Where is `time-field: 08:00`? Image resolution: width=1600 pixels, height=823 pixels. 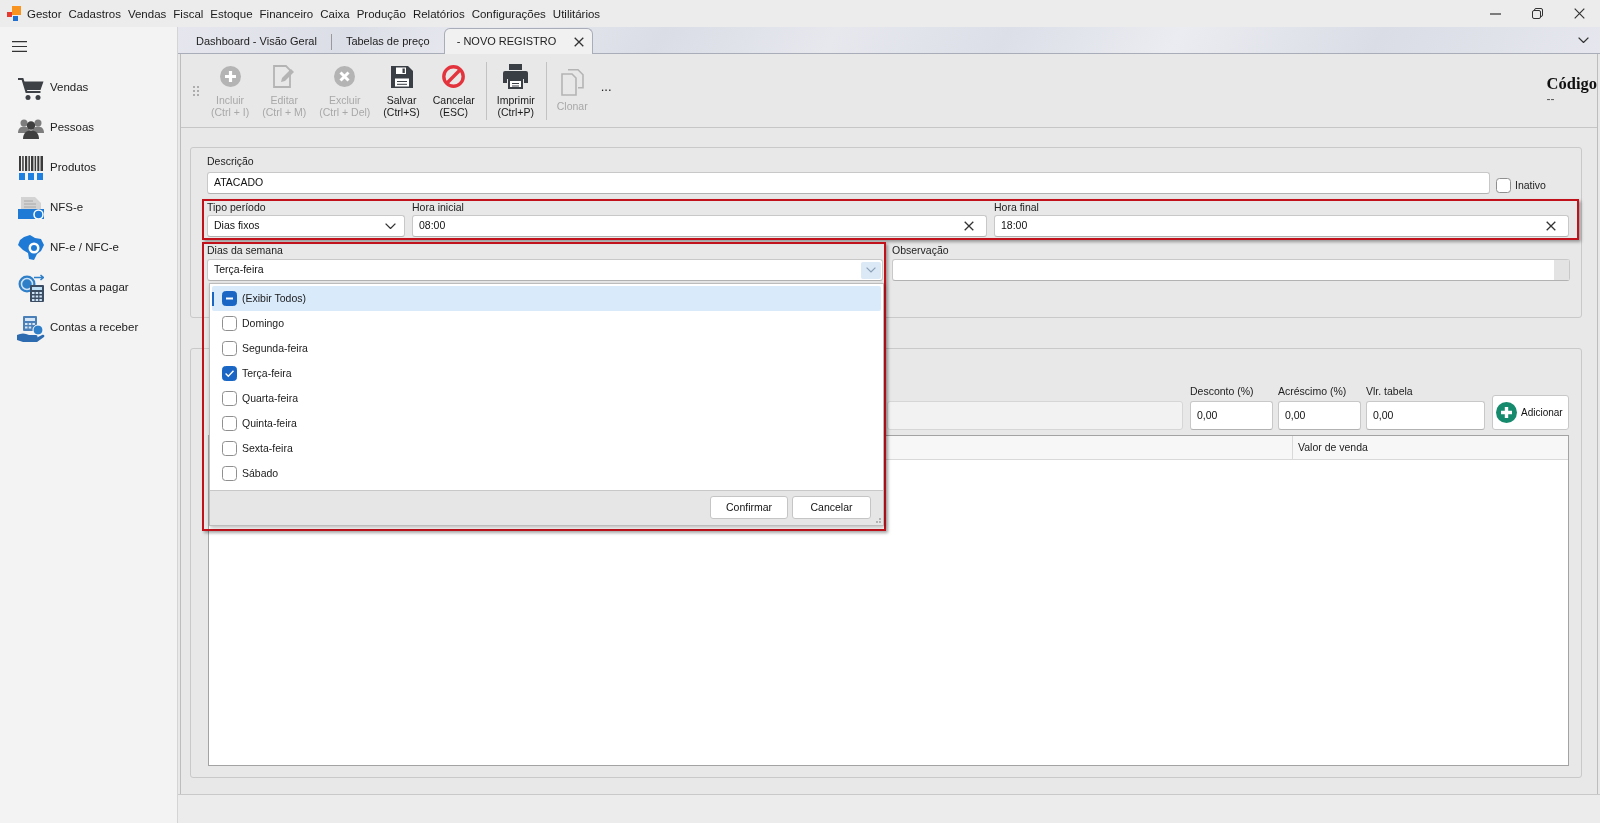
time-field: 08:00 is located at coordinates (699, 226).